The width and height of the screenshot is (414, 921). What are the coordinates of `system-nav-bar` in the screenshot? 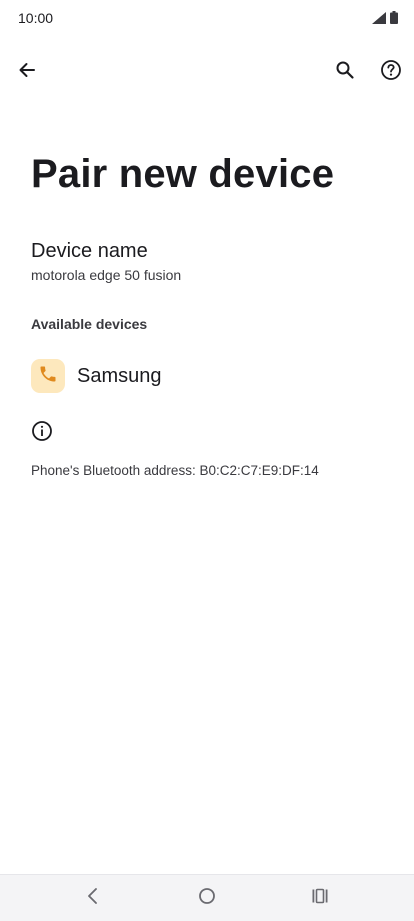 It's located at (207, 897).